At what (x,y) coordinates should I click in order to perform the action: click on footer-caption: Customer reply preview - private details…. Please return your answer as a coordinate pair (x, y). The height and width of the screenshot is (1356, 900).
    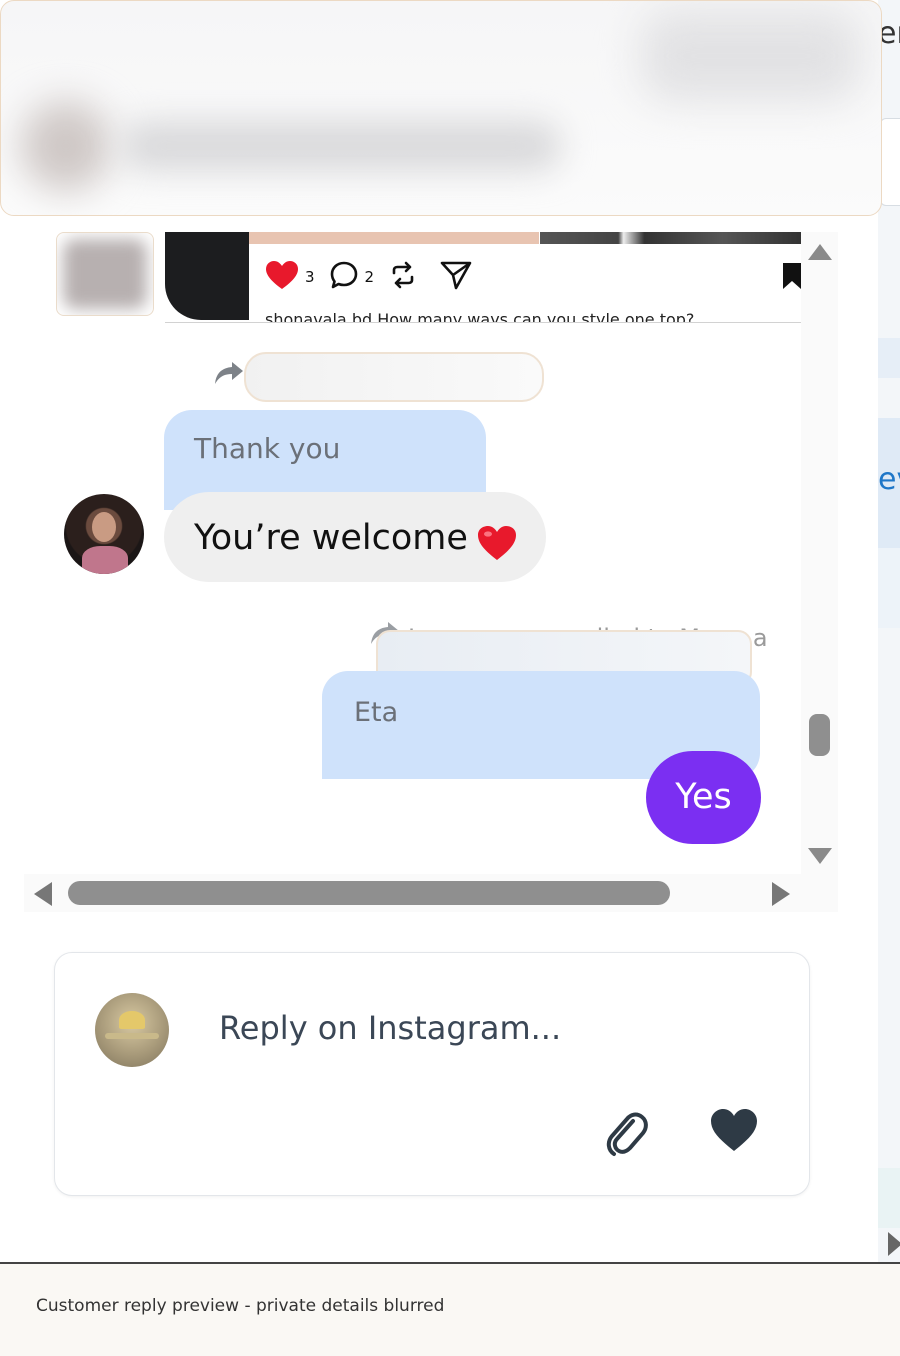
    Looking at the image, I should click on (240, 1306).